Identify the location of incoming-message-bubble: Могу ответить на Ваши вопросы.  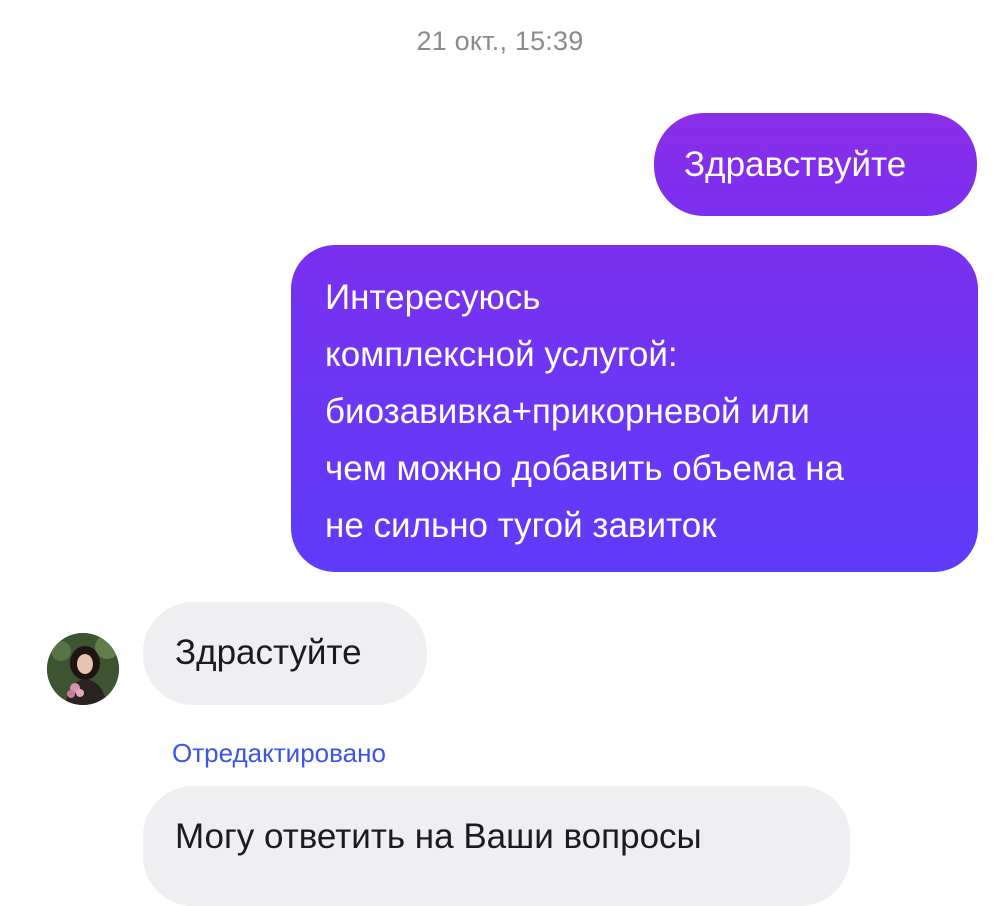
(496, 846).